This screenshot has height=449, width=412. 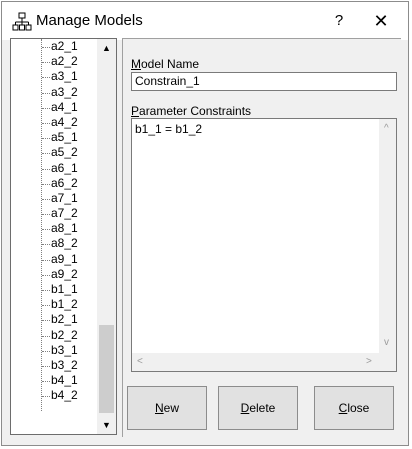 I want to click on tree-item-label: b4_1, so click(x=64, y=380).